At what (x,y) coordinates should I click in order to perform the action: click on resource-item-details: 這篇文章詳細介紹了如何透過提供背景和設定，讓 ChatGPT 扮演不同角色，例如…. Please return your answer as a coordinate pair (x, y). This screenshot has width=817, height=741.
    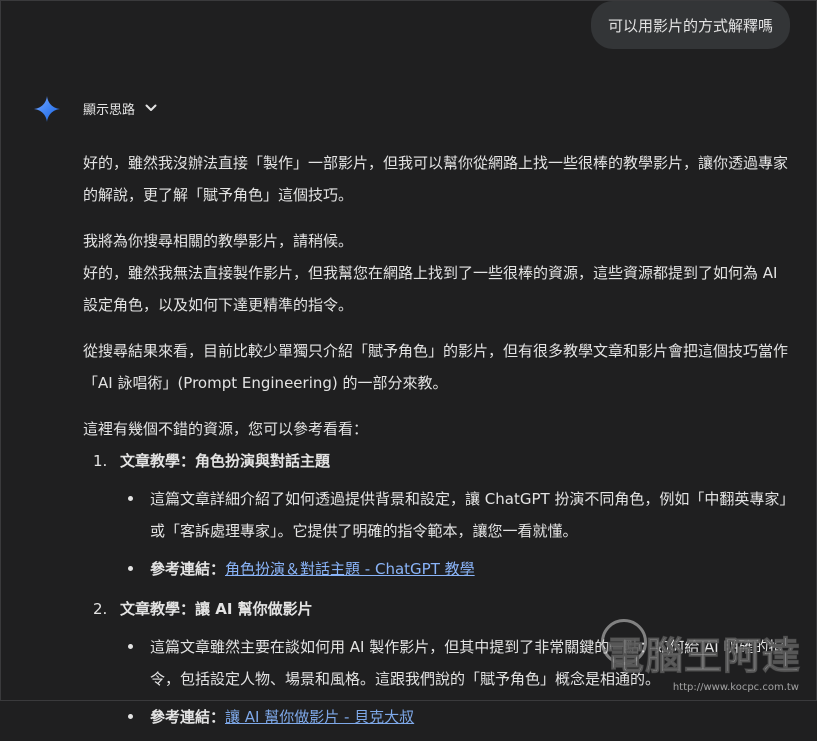
    Looking at the image, I should click on (457, 535).